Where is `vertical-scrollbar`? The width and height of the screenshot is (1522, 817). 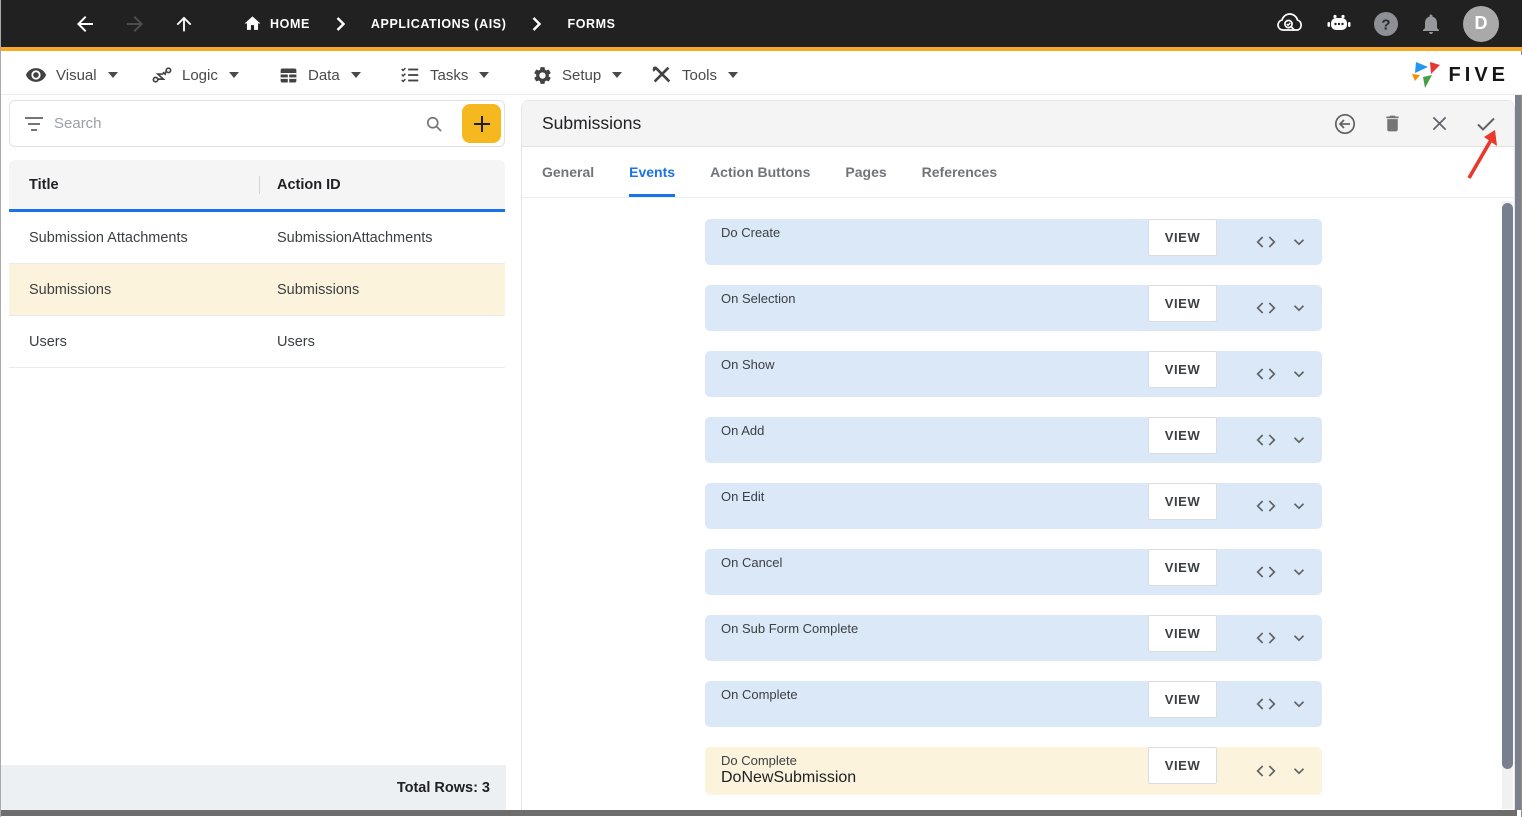 vertical-scrollbar is located at coordinates (1507, 505).